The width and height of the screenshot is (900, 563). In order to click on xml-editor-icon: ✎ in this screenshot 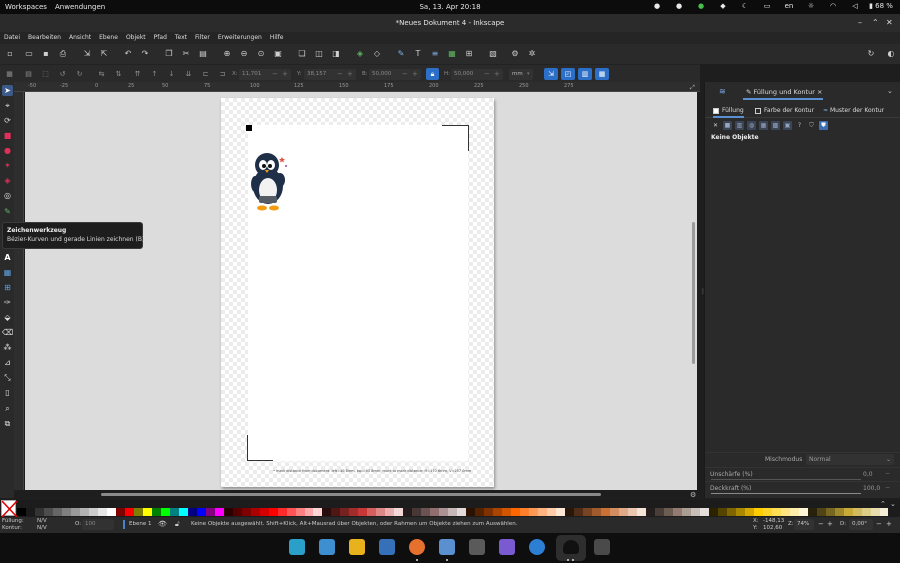, I will do `click(401, 54)`.